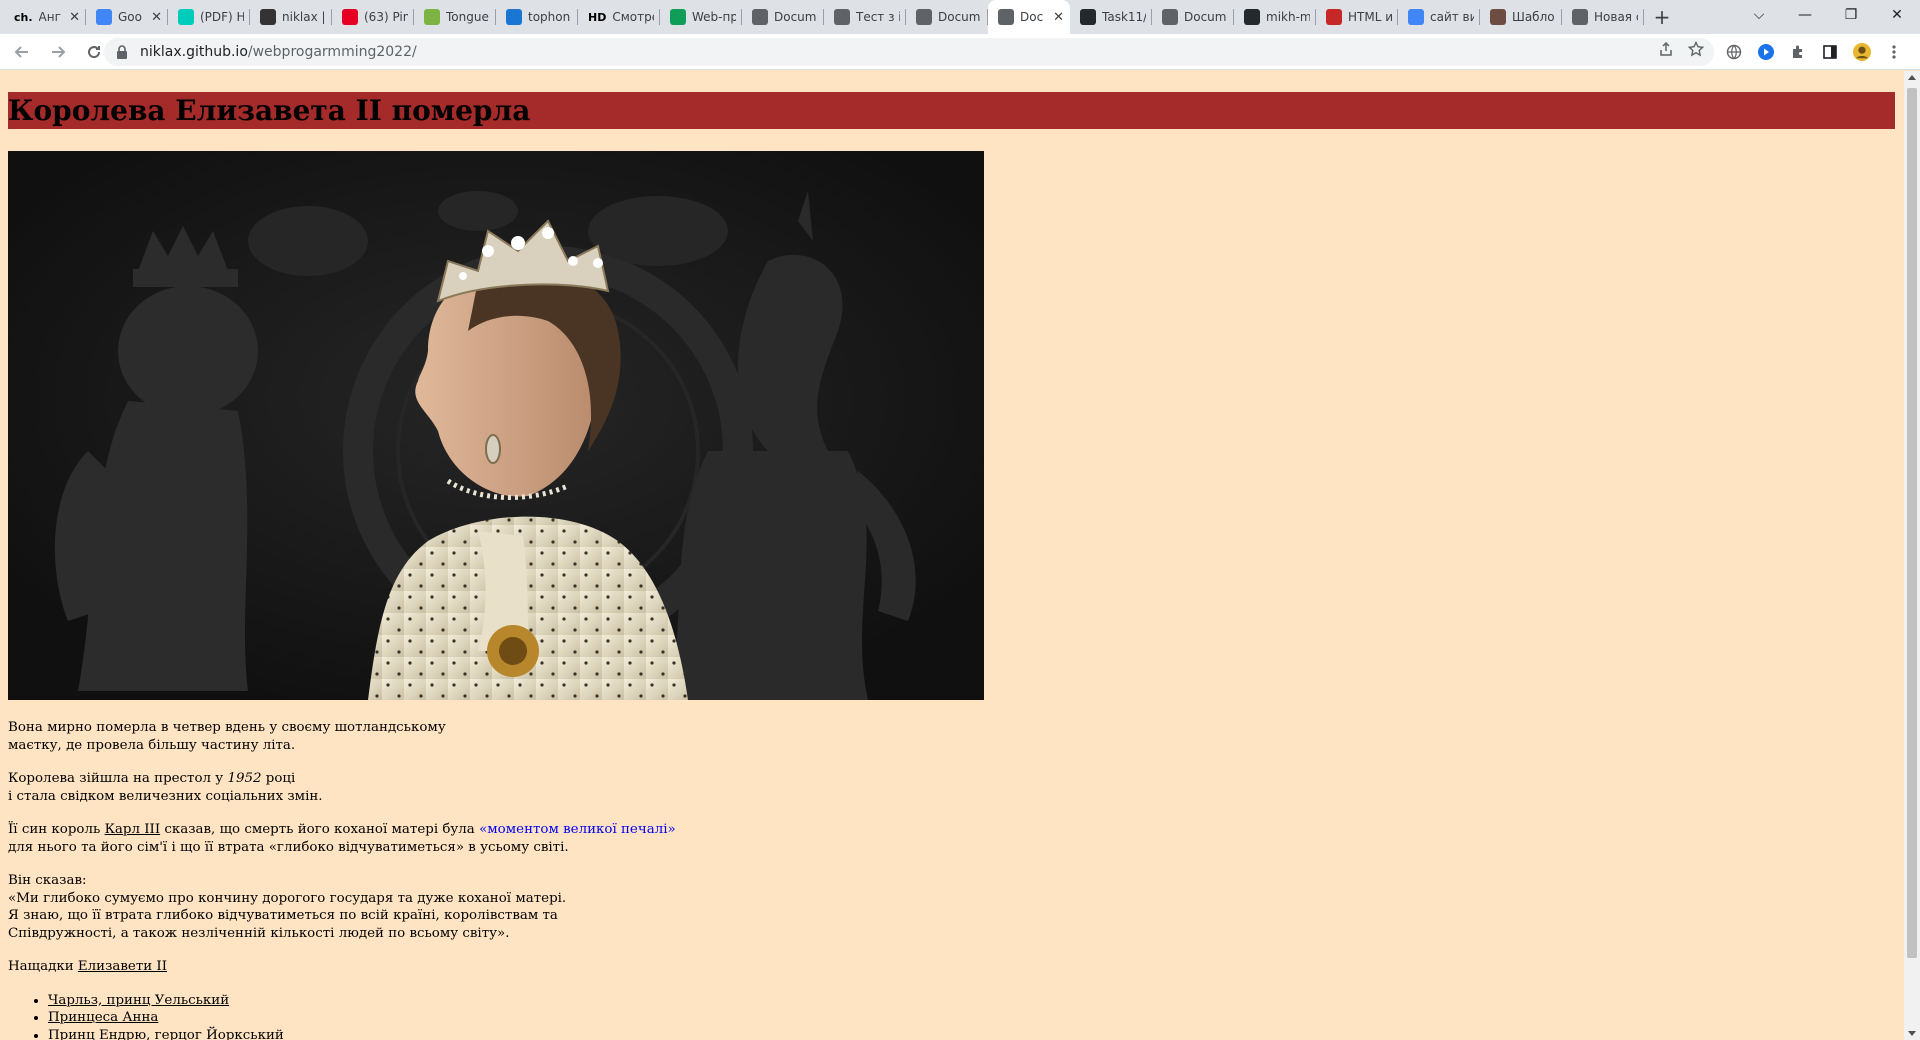 The height and width of the screenshot is (1040, 1920). I want to click on tab-title: Goo, so click(130, 17).